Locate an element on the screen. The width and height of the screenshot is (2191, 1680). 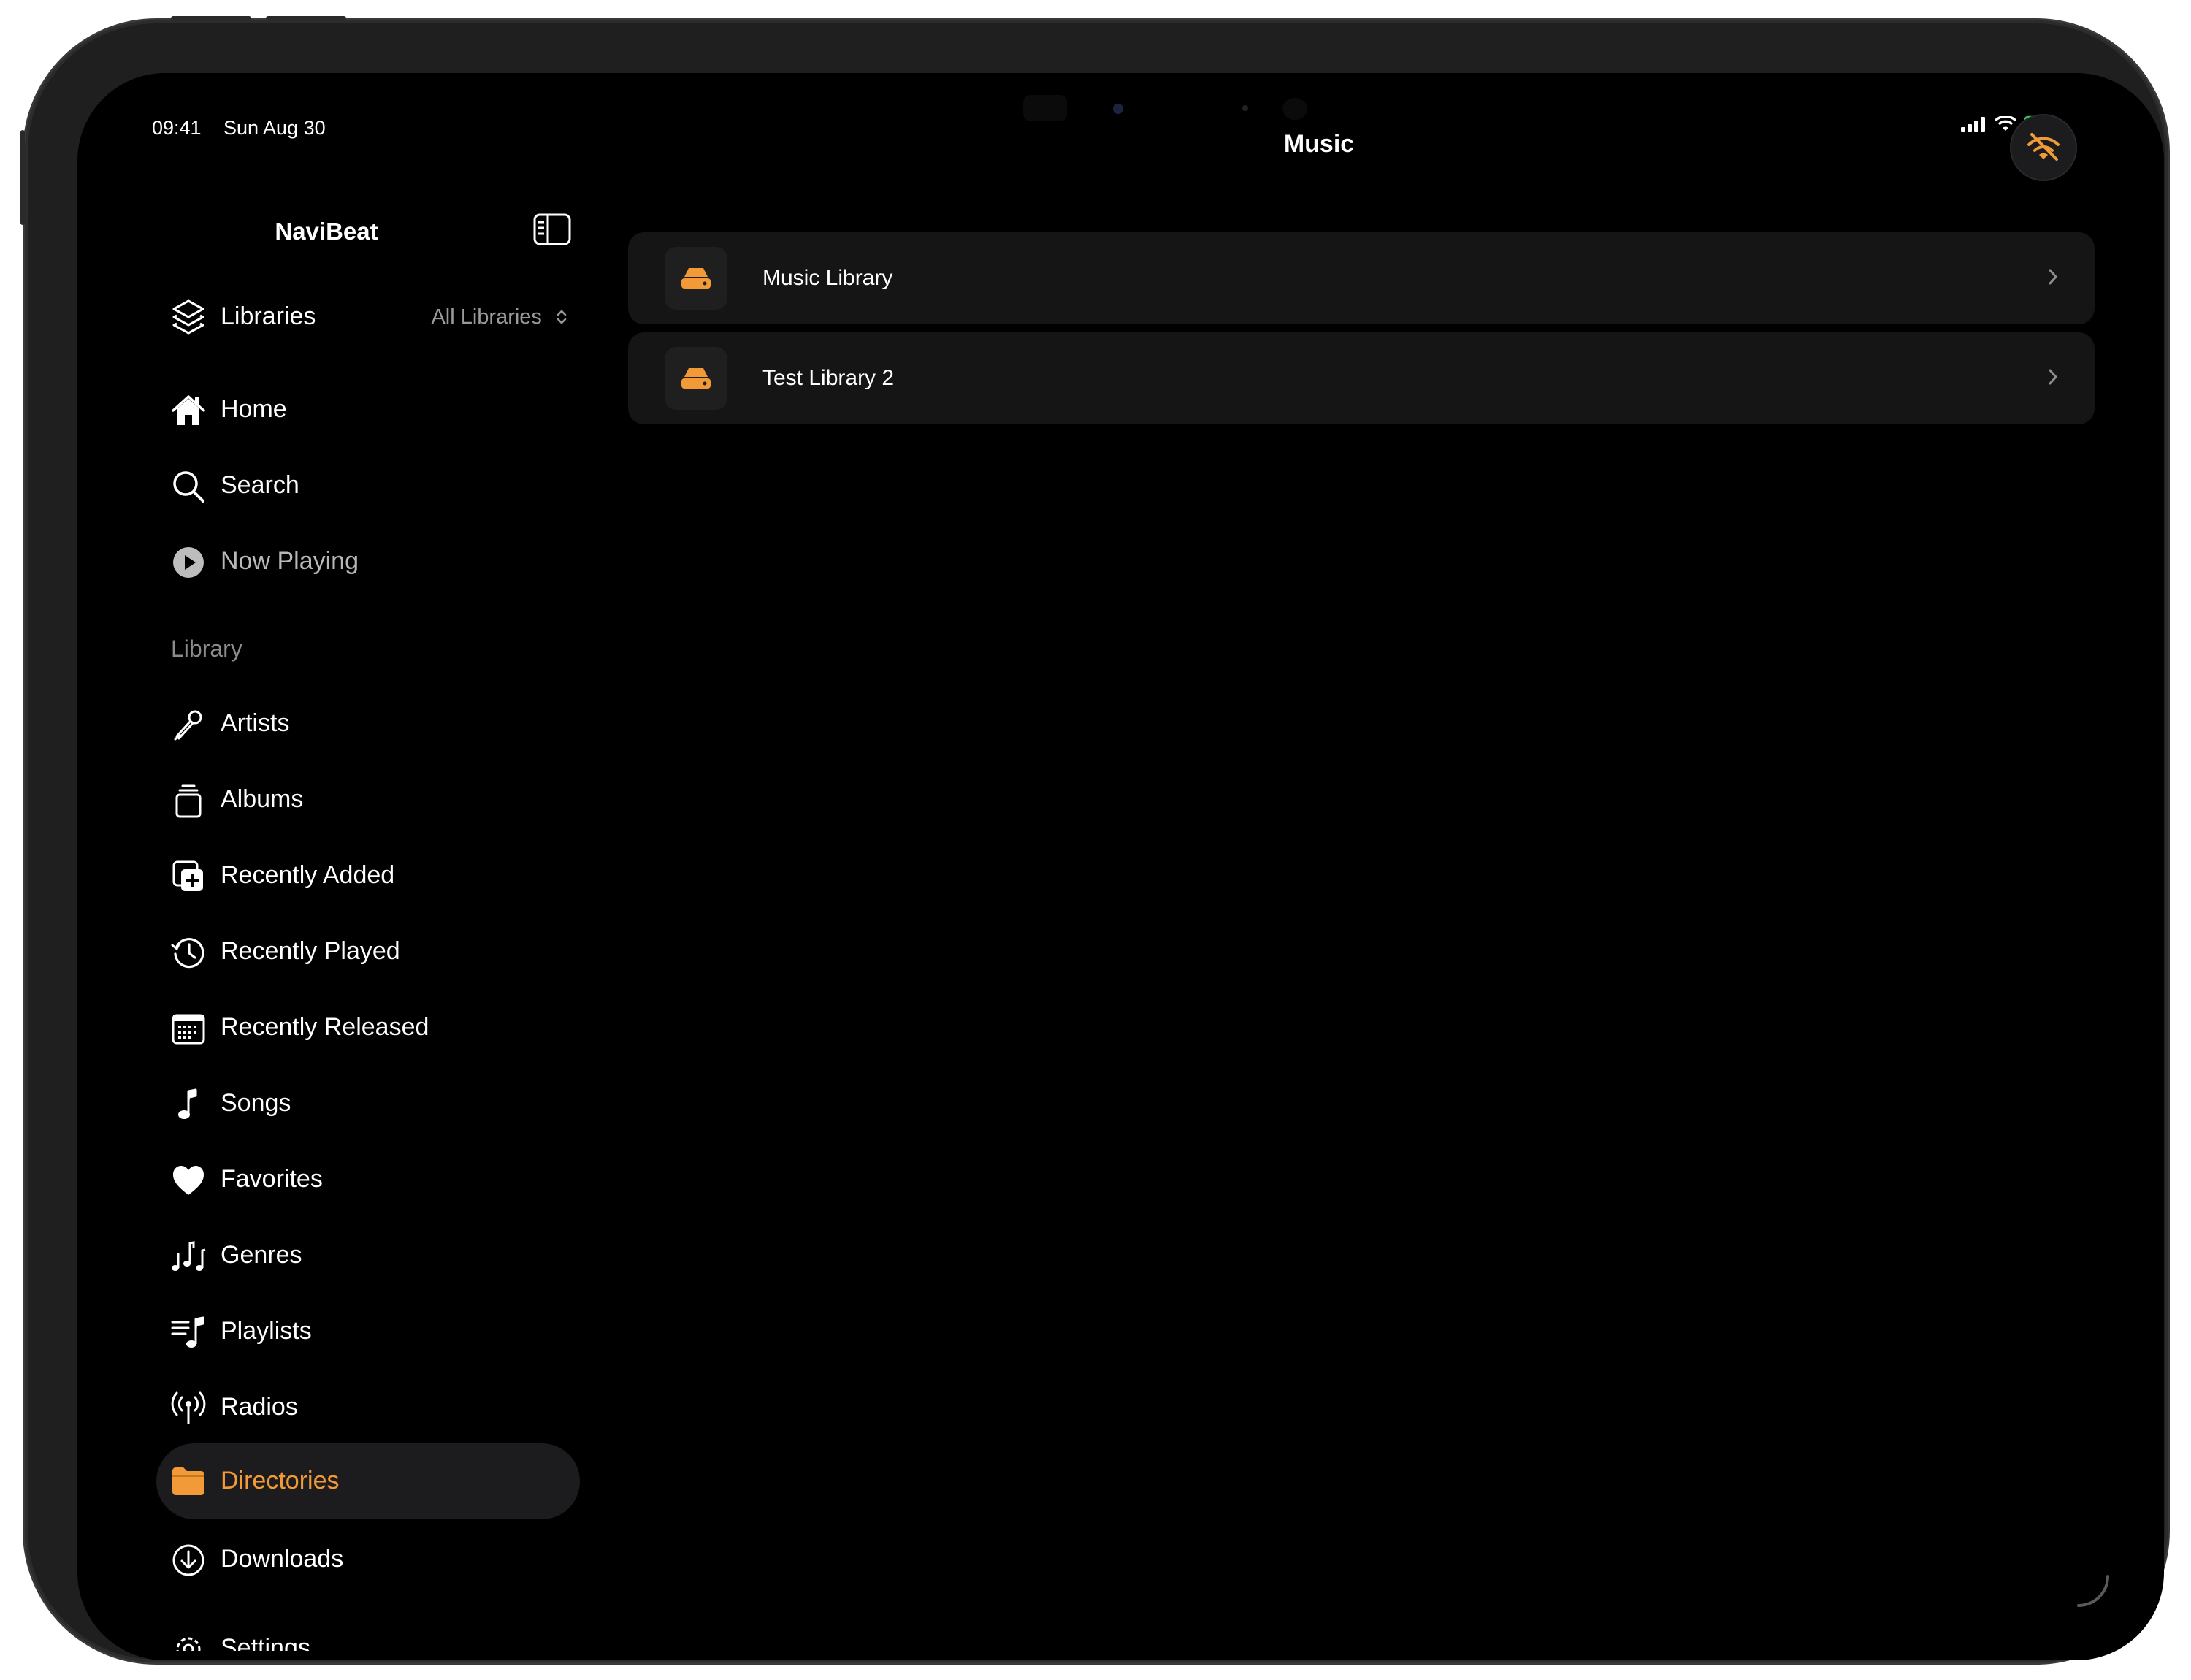
sidebar-item-directories: Directories is located at coordinates (368, 1481).